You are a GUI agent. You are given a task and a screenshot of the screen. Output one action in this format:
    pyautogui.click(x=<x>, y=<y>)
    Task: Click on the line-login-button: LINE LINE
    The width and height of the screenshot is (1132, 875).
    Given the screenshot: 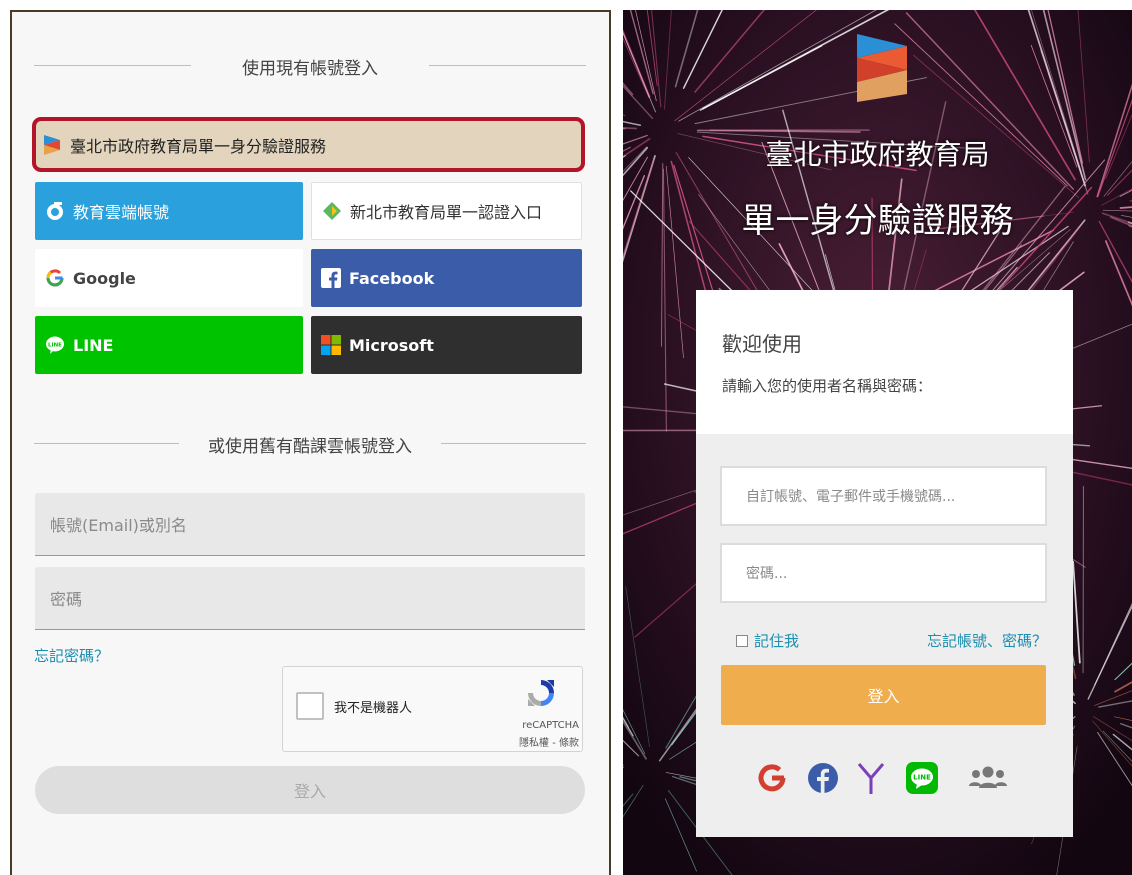 What is the action you would take?
    pyautogui.click(x=169, y=345)
    